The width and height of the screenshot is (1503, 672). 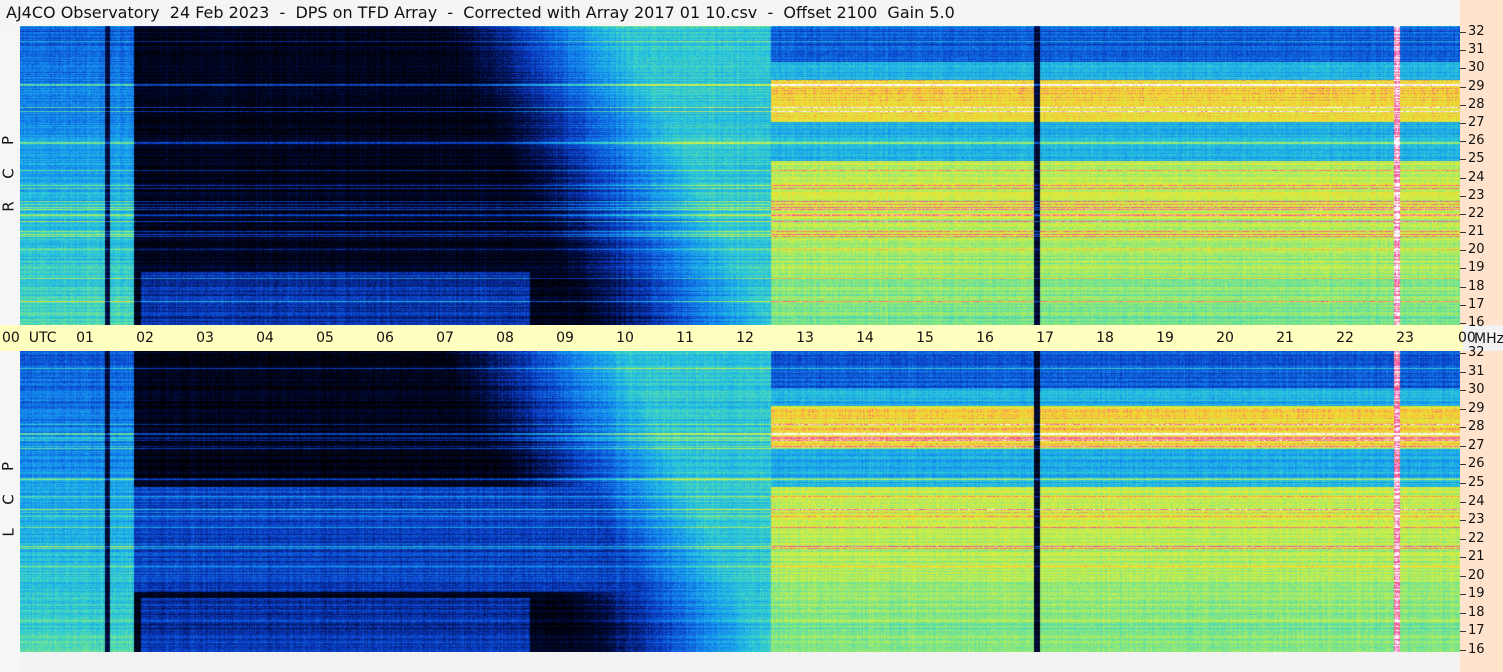 What do you see at coordinates (1481, 502) in the screenshot?
I see `lcp-freq-tick-label: 24` at bounding box center [1481, 502].